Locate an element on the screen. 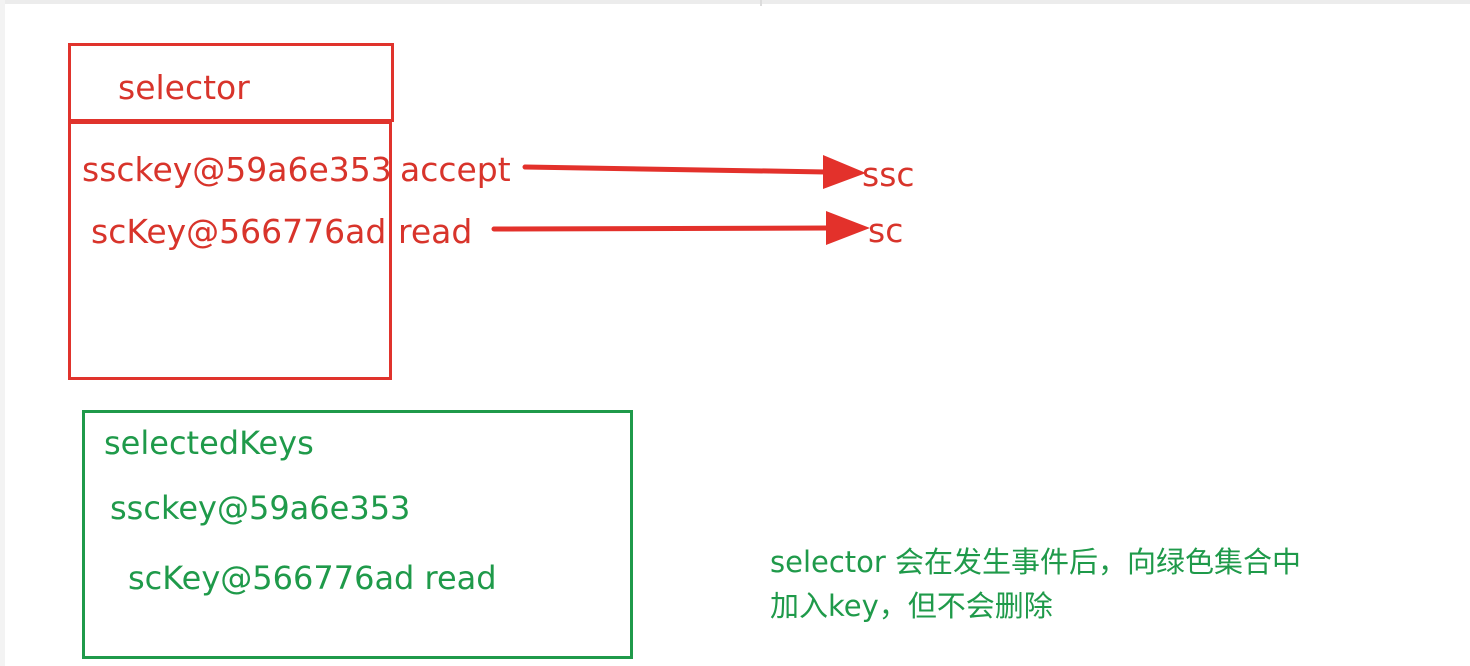 This screenshot has width=1470, height=666. arrow-read-to-sc is located at coordinates (662, 228).